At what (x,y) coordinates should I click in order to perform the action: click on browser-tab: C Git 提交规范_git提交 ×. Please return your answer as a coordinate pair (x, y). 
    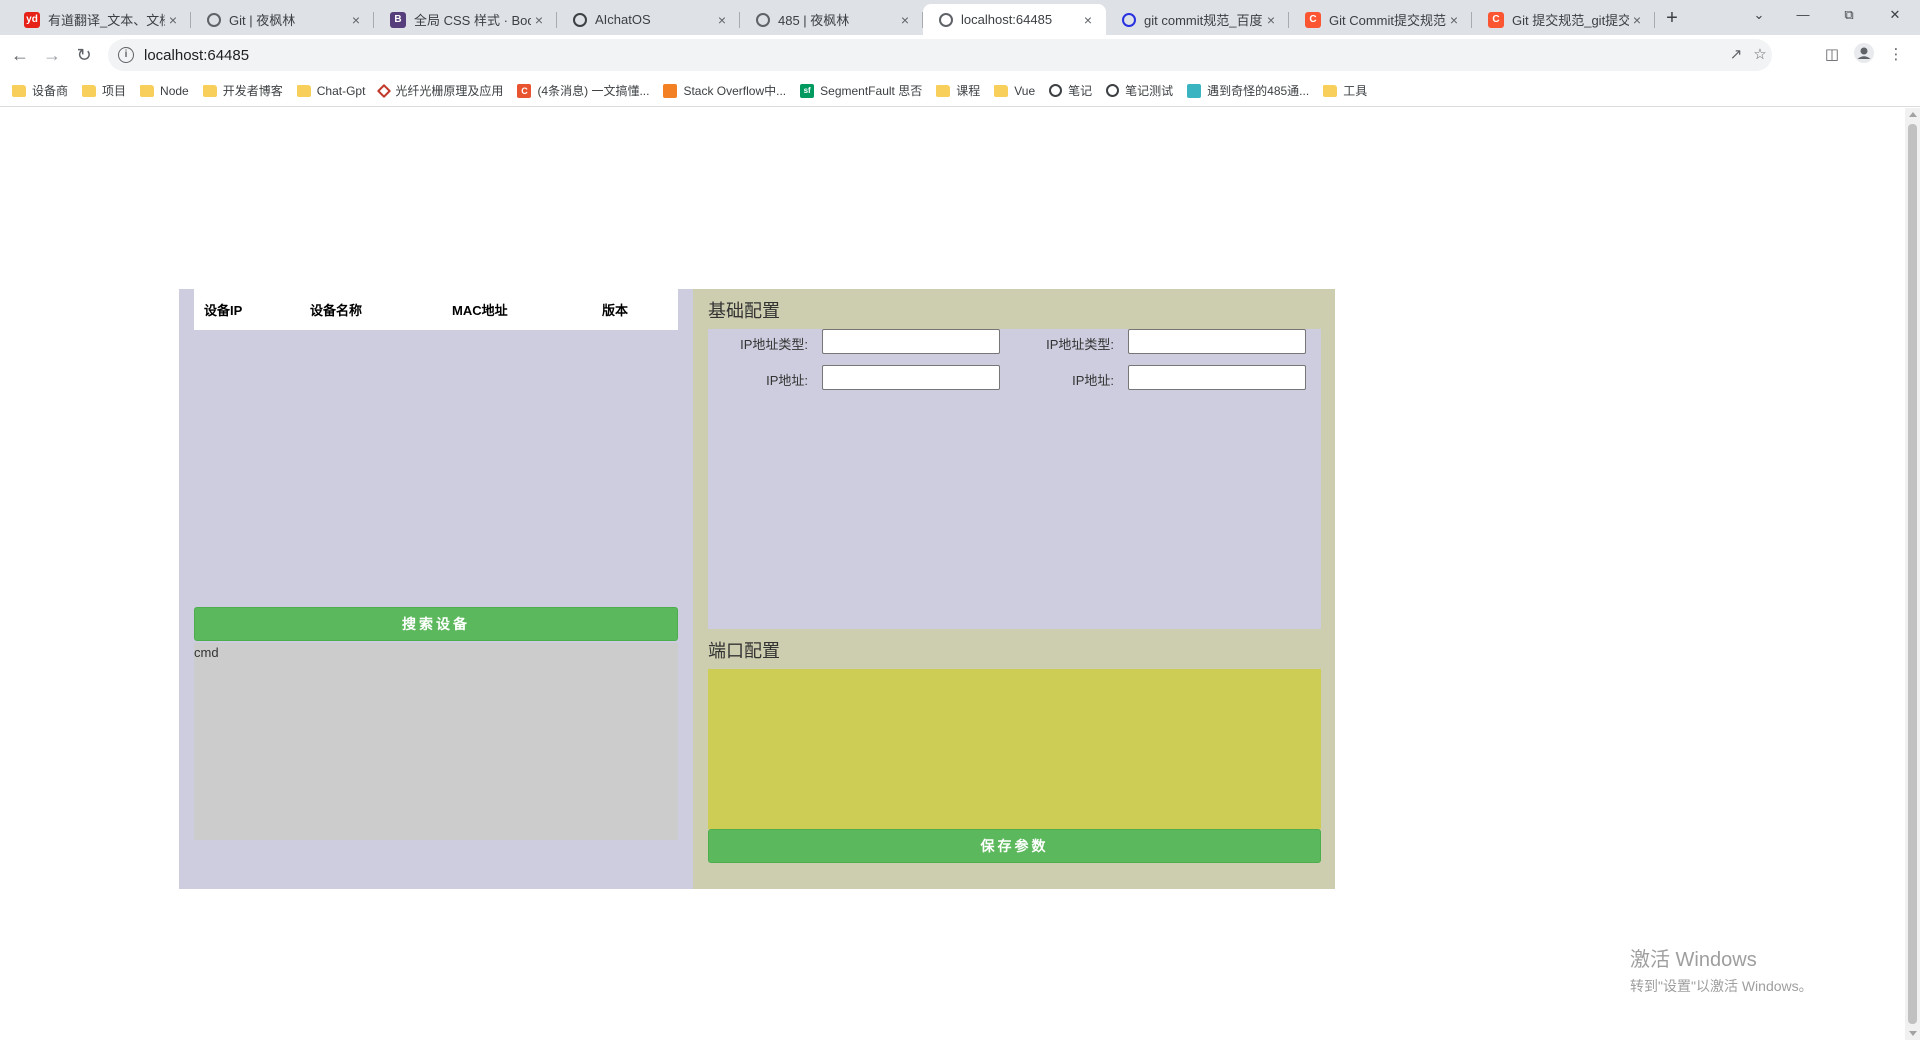
    Looking at the image, I should click on (1563, 19).